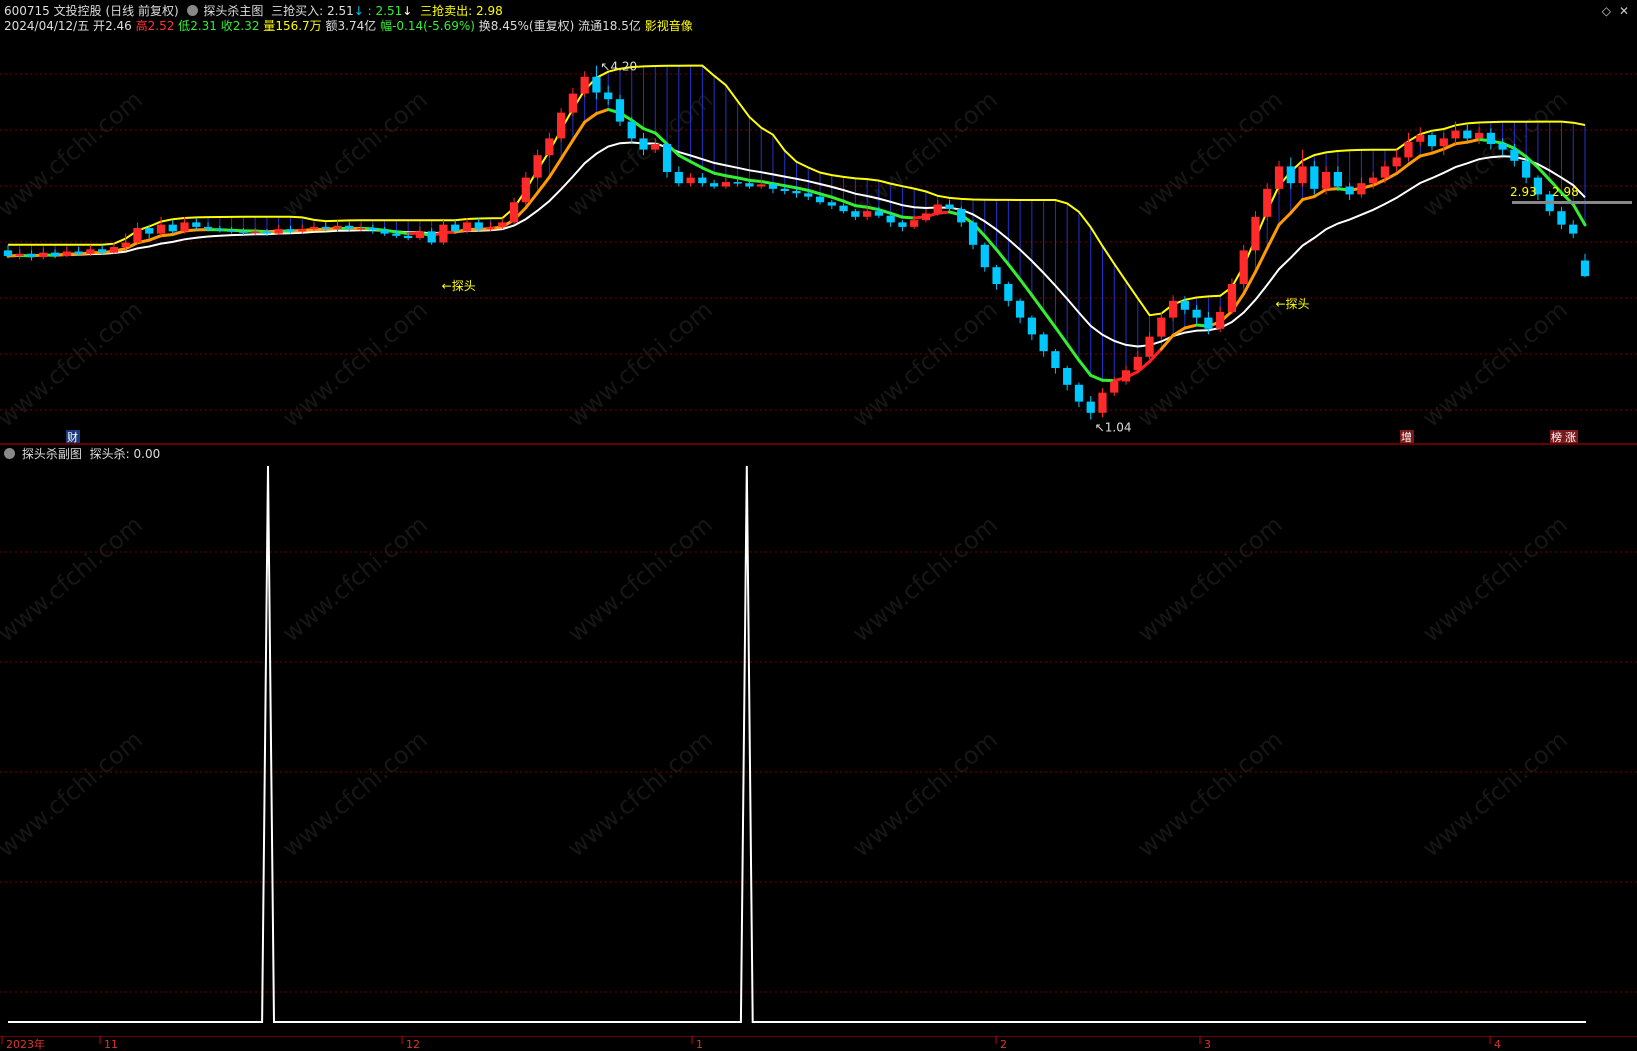 Image resolution: width=1637 pixels, height=1051 pixels. Describe the element at coordinates (1207, 1044) in the screenshot. I see `axis-label: 3` at that location.